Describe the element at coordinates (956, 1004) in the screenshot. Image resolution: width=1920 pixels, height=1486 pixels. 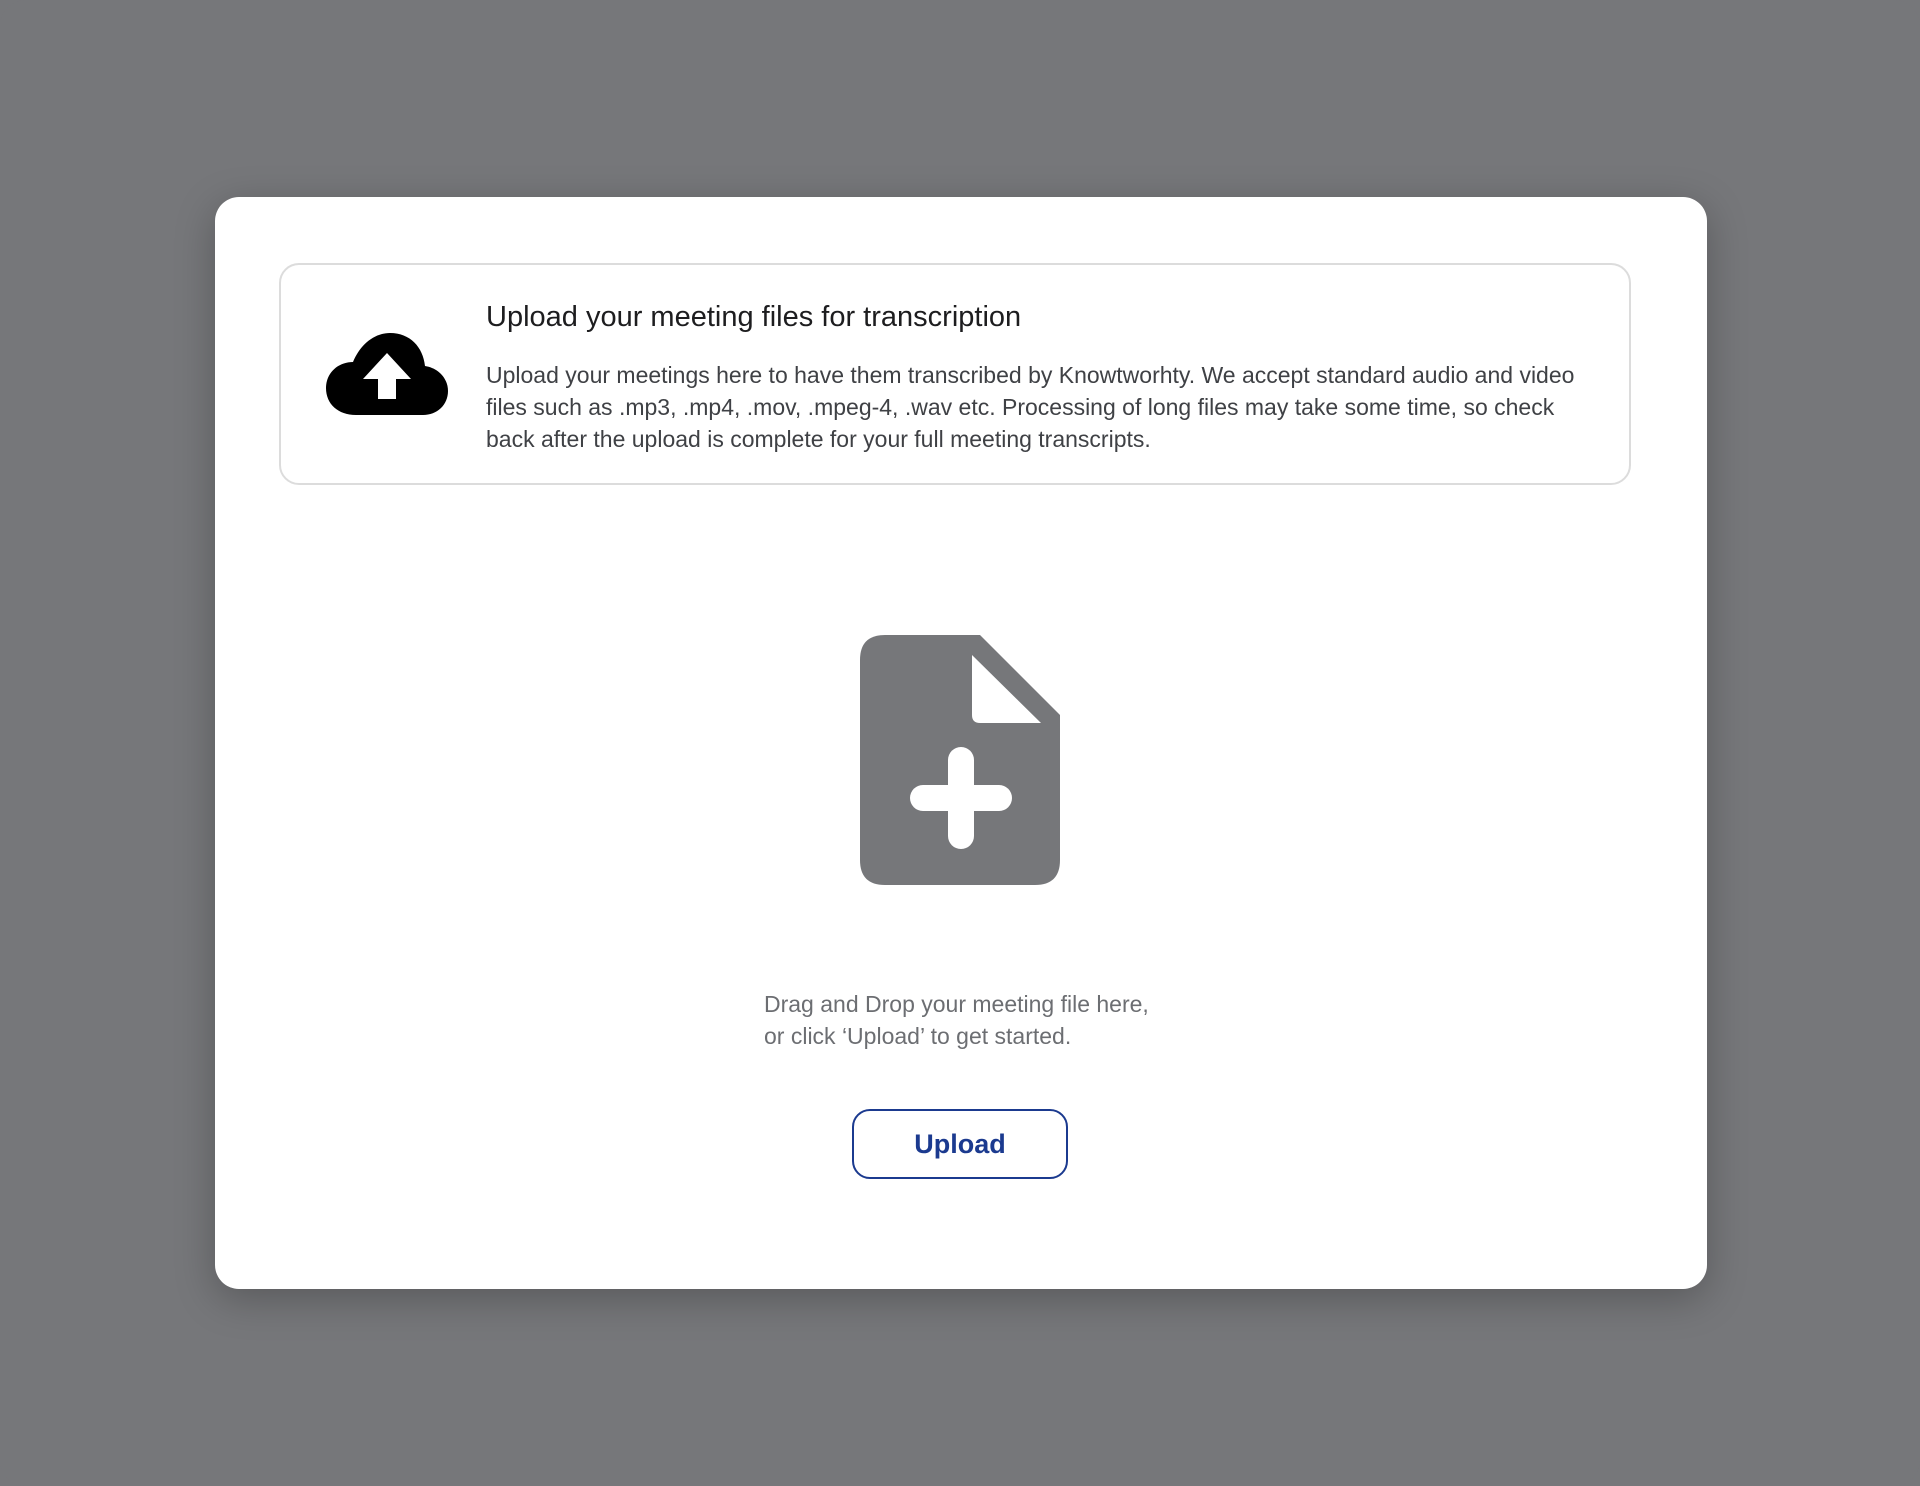
I see `drop-hint-line1: Drag and Drop your meeting file here,` at that location.